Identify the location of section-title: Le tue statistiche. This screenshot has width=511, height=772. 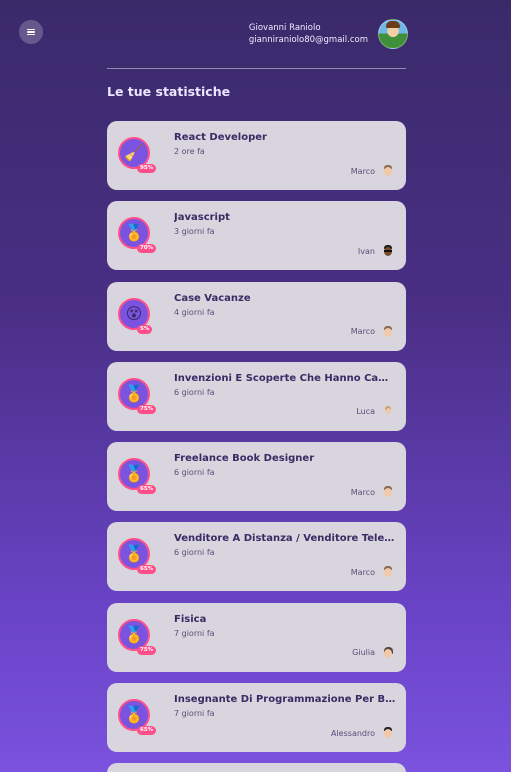
(169, 91).